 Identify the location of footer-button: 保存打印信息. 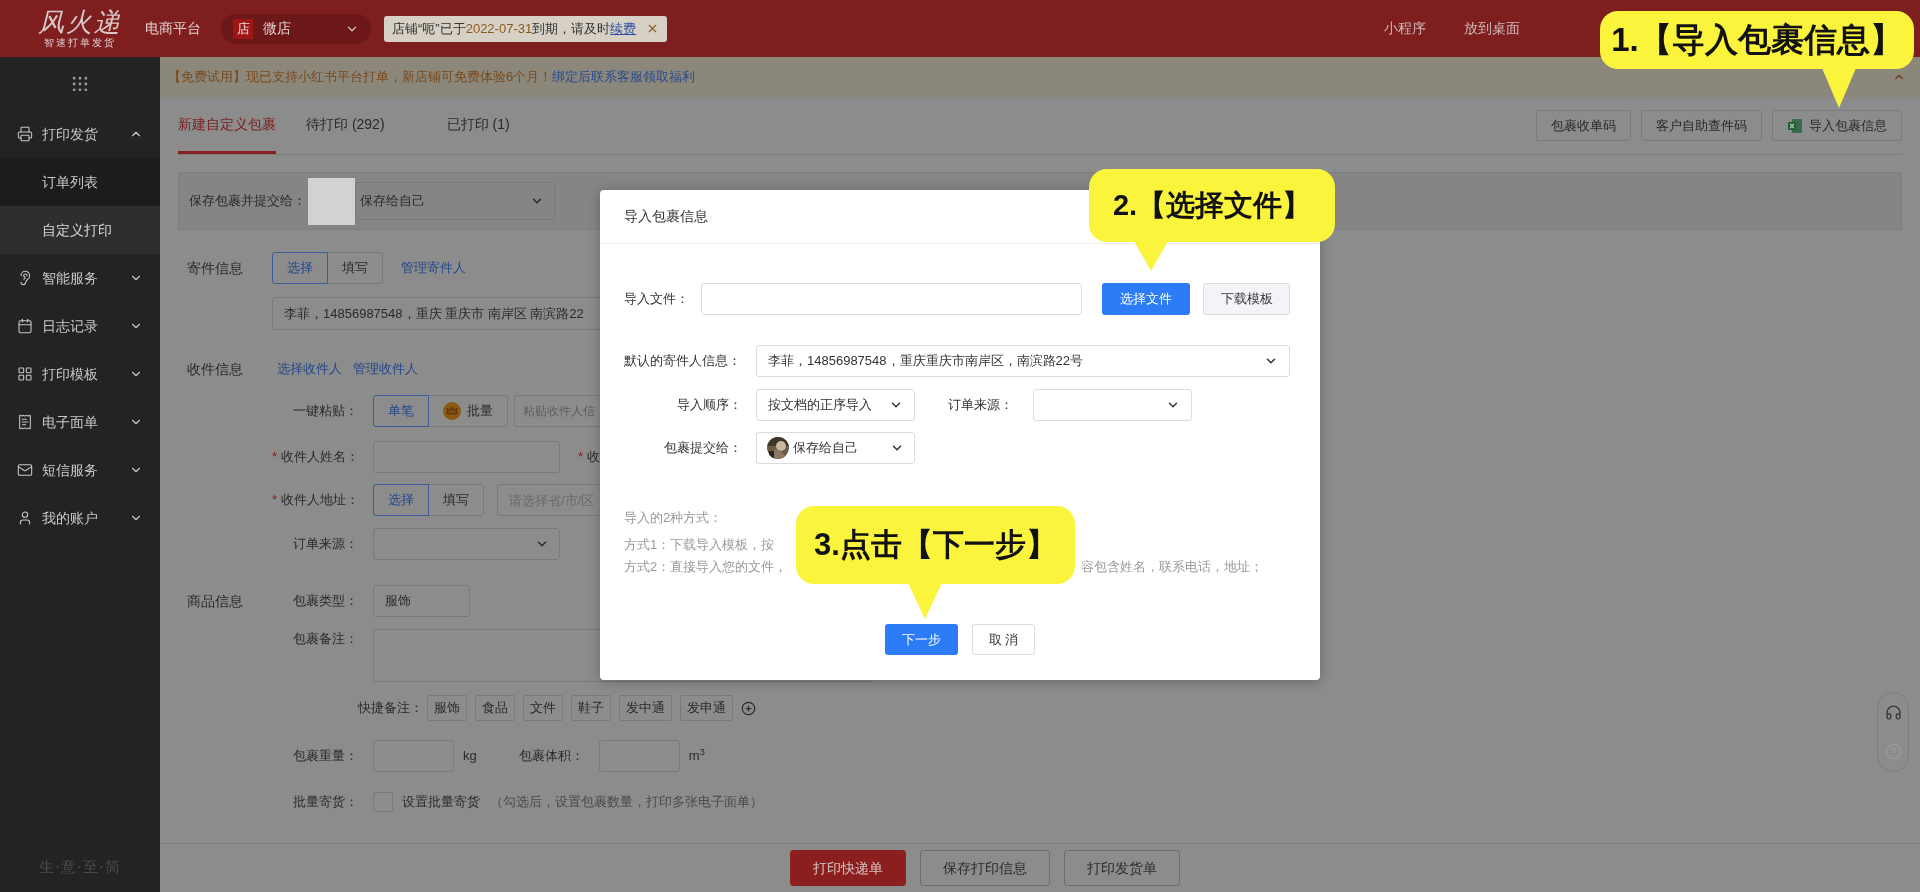
(985, 868).